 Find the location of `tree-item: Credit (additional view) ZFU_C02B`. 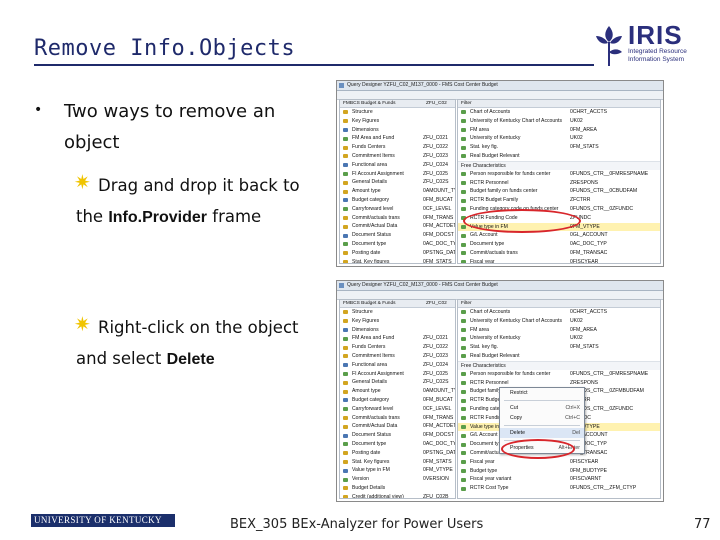

tree-item: Credit (additional view) ZFU_C02B is located at coordinates (397, 495).